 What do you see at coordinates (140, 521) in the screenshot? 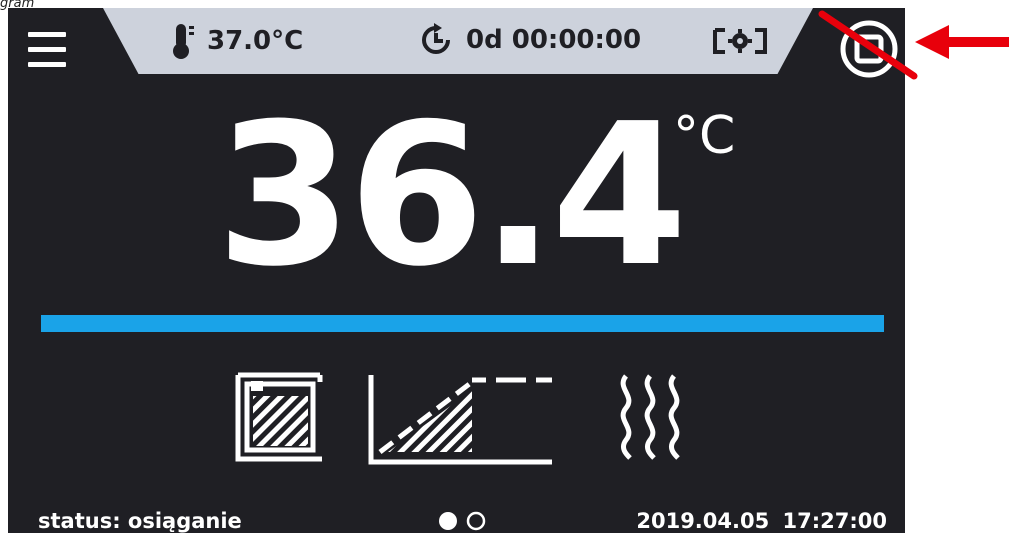
I see `status-text: status: osiąganie` at bounding box center [140, 521].